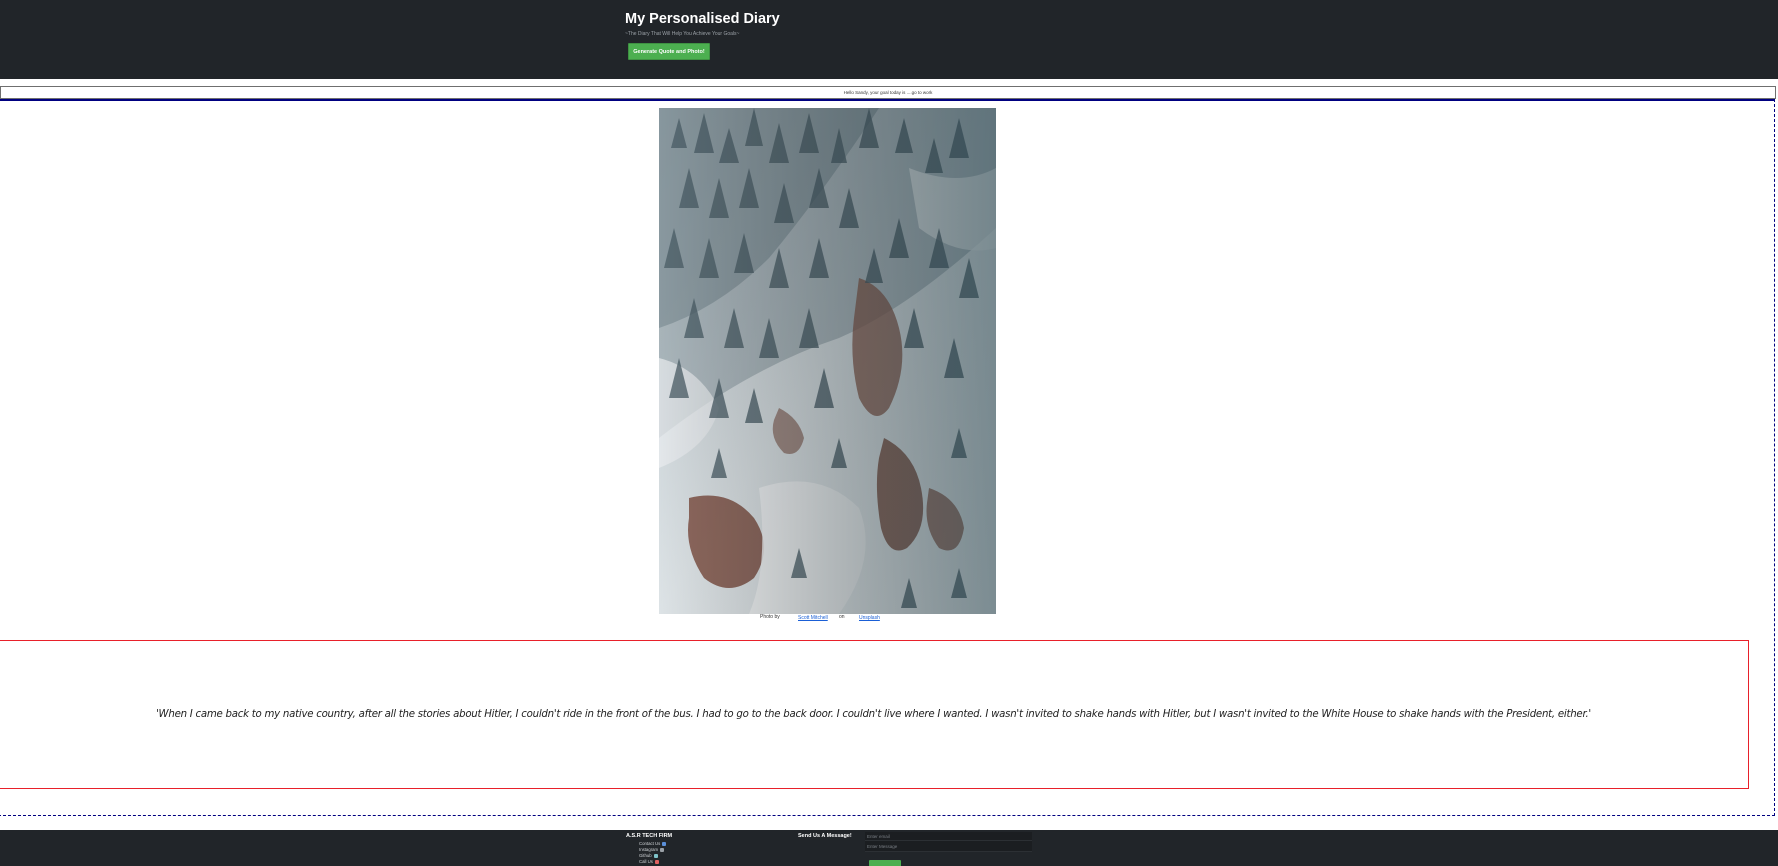 The width and height of the screenshot is (1778, 866). What do you see at coordinates (948, 836) in the screenshot?
I see `email-input` at bounding box center [948, 836].